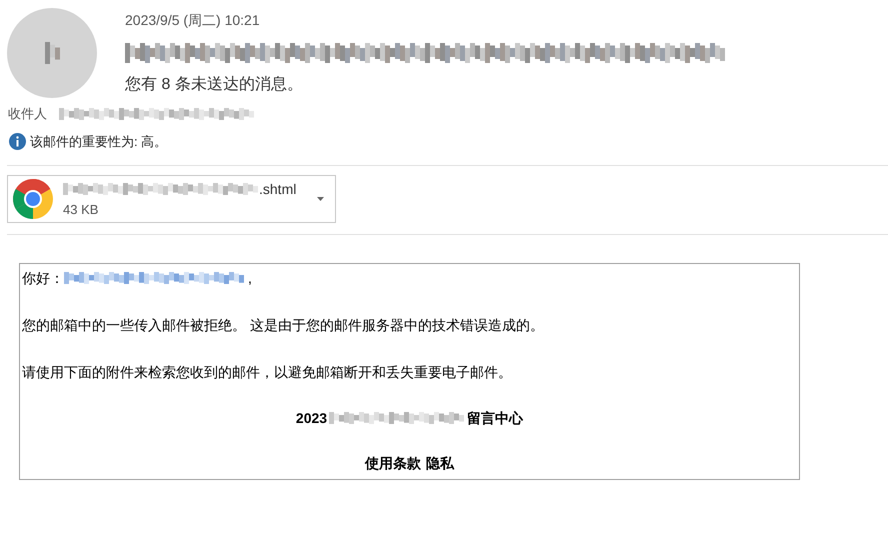  What do you see at coordinates (171, 199) in the screenshot?
I see `attachment-card: .shtml 43 KB` at bounding box center [171, 199].